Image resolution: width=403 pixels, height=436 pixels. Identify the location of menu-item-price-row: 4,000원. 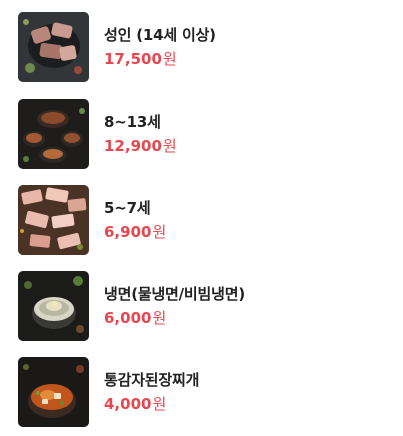
(151, 404).